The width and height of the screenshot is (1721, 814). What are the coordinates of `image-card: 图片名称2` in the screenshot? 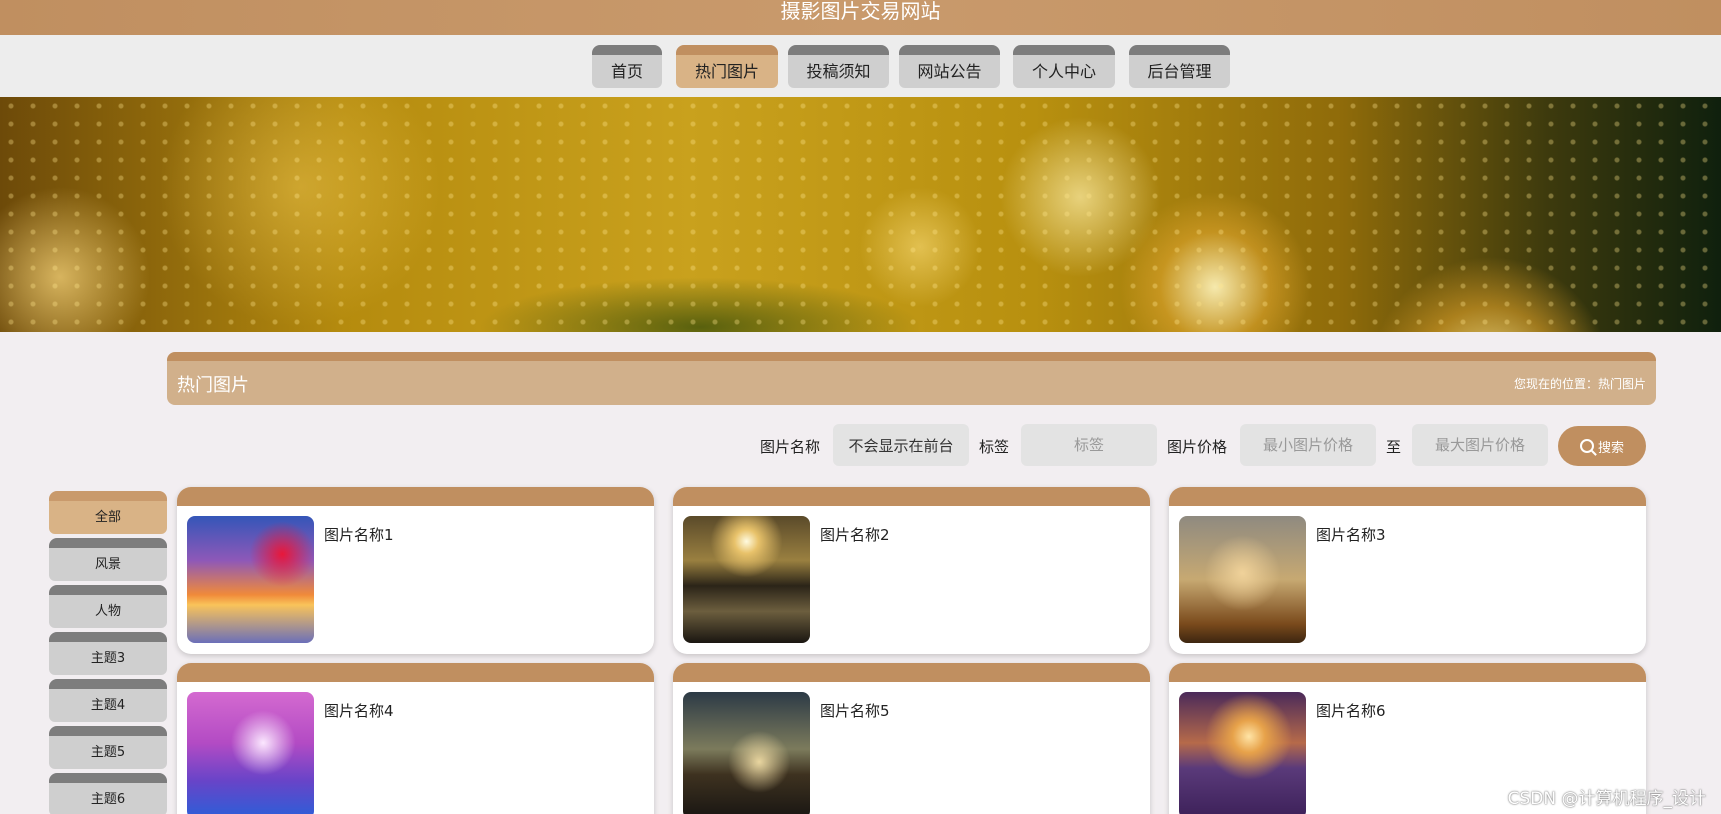 It's located at (911, 570).